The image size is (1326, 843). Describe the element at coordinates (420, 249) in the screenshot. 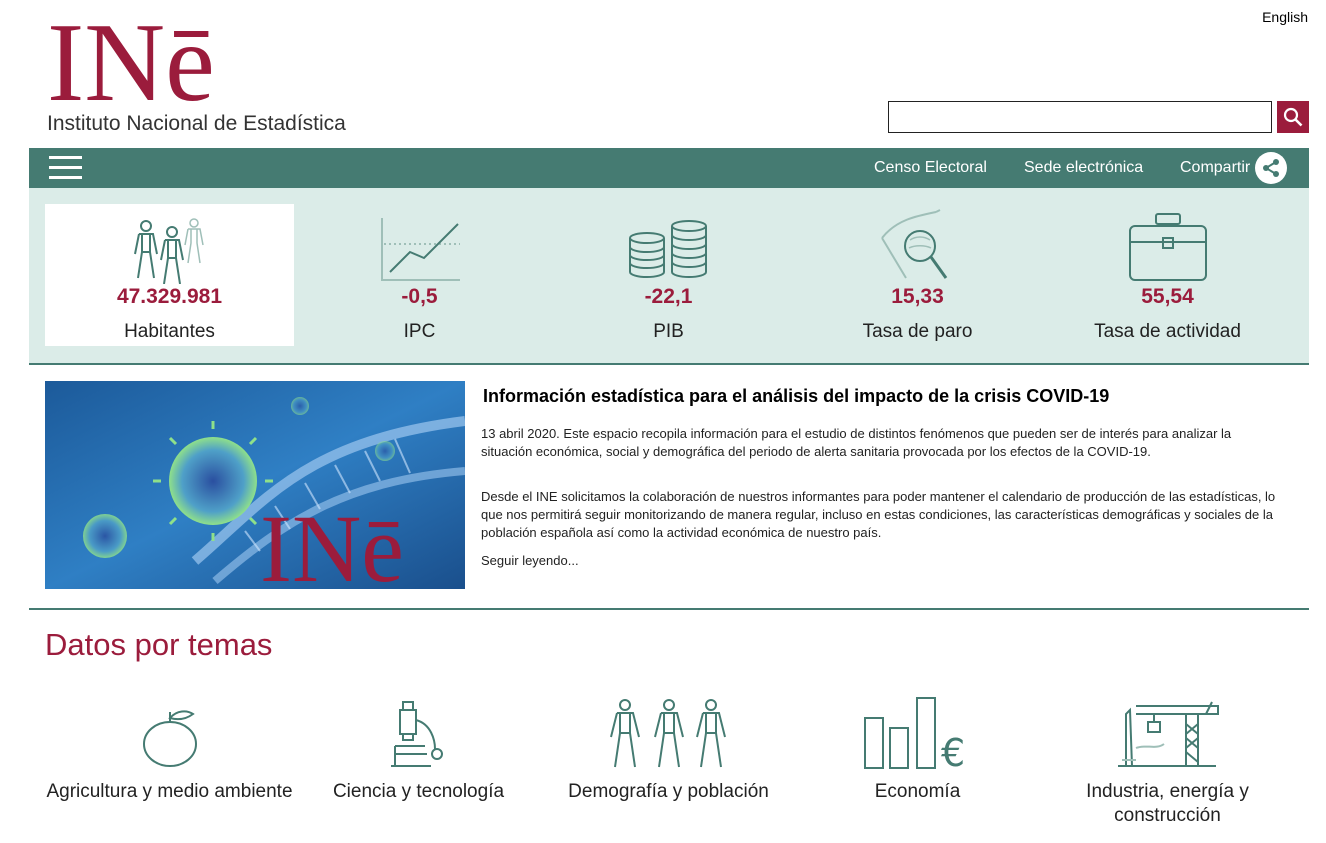

I see `line-chart-icon` at that location.